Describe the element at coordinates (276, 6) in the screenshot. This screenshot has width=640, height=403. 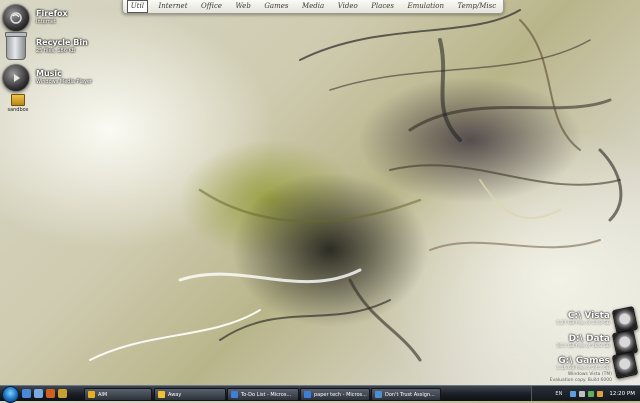
I see `launcher-item-games: Games` at that location.